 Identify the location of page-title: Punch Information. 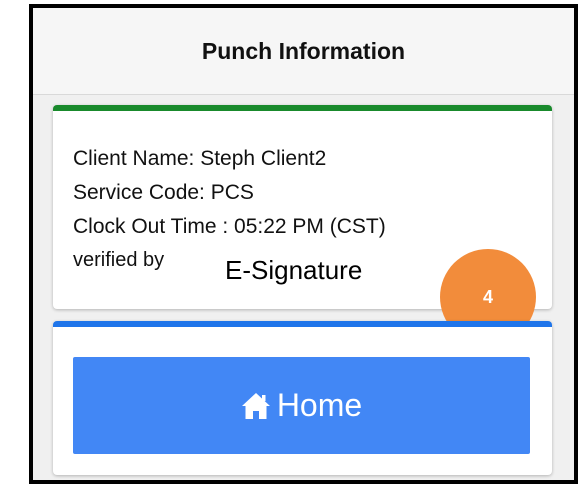
(303, 51).